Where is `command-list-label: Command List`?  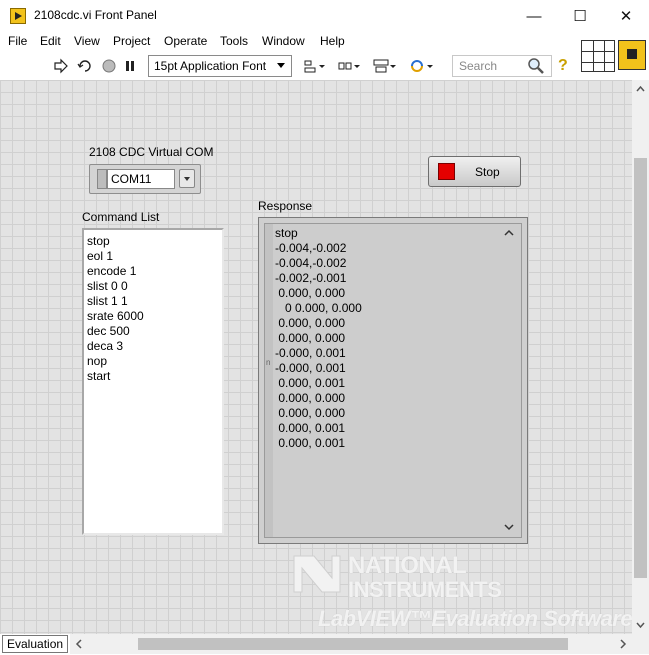
command-list-label: Command List is located at coordinates (121, 217).